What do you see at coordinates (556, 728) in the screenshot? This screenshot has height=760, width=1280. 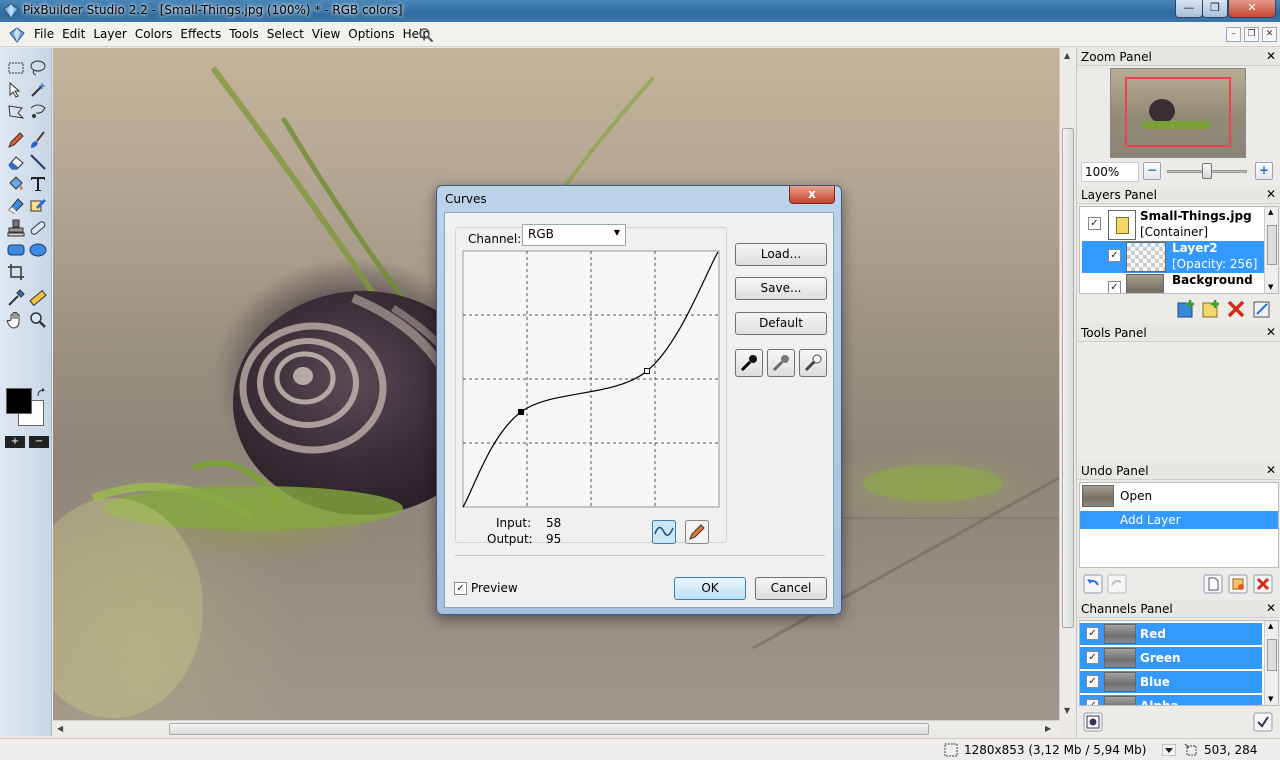 I see `horizontal-scrollbar: ◀ ▶` at bounding box center [556, 728].